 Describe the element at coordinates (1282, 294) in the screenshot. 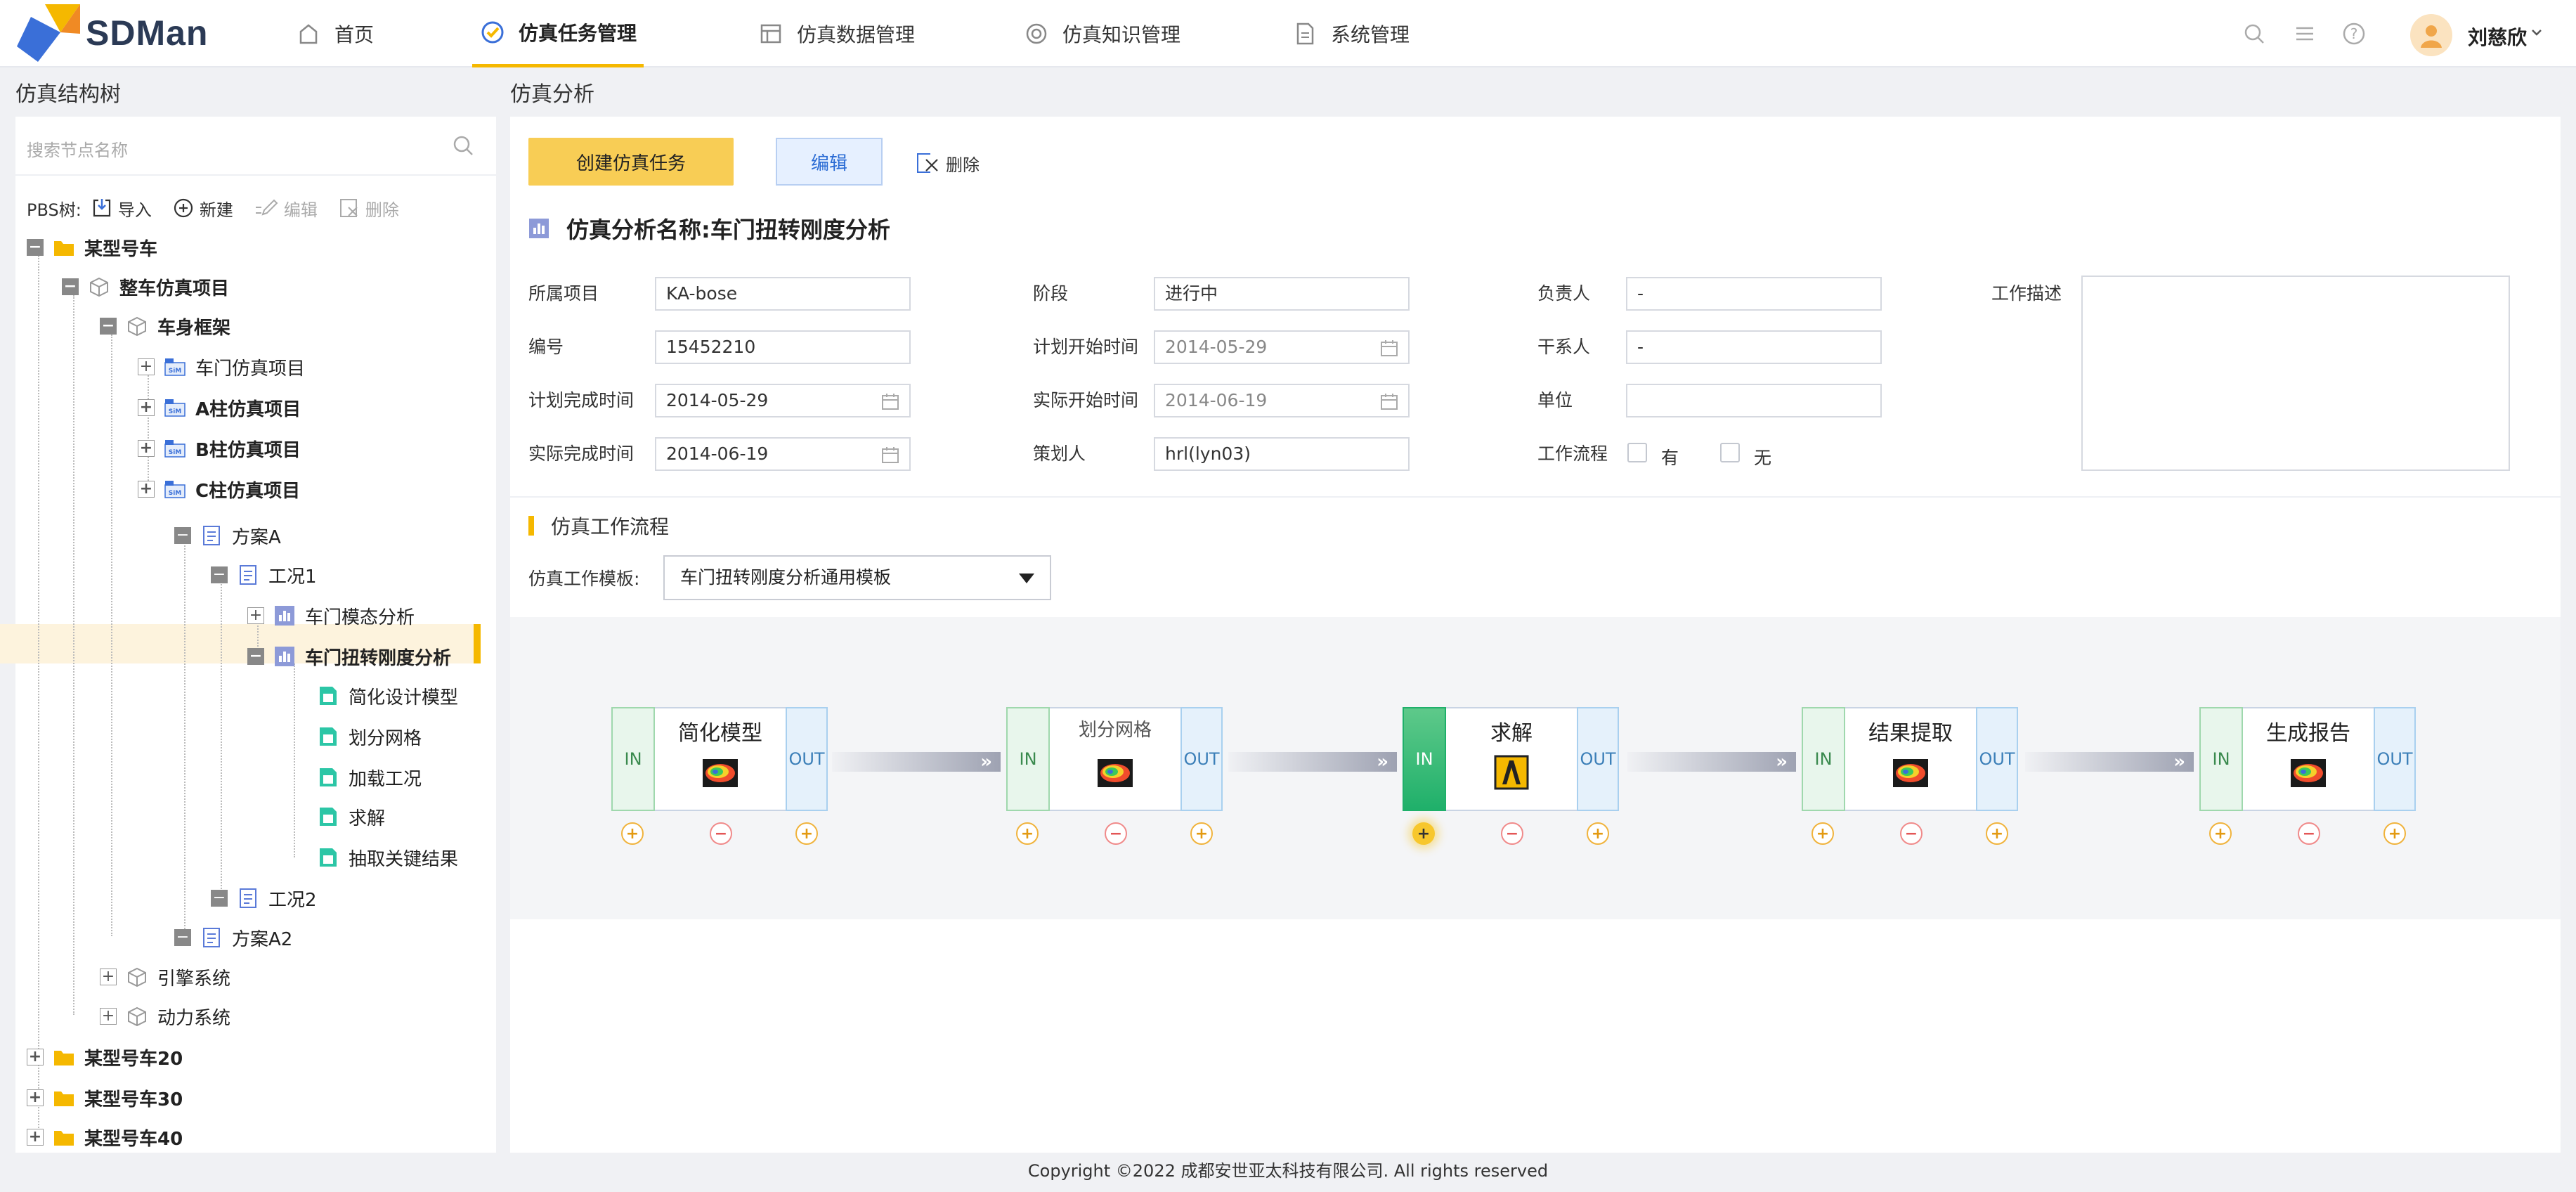

I see `stage-field: 进行中` at that location.